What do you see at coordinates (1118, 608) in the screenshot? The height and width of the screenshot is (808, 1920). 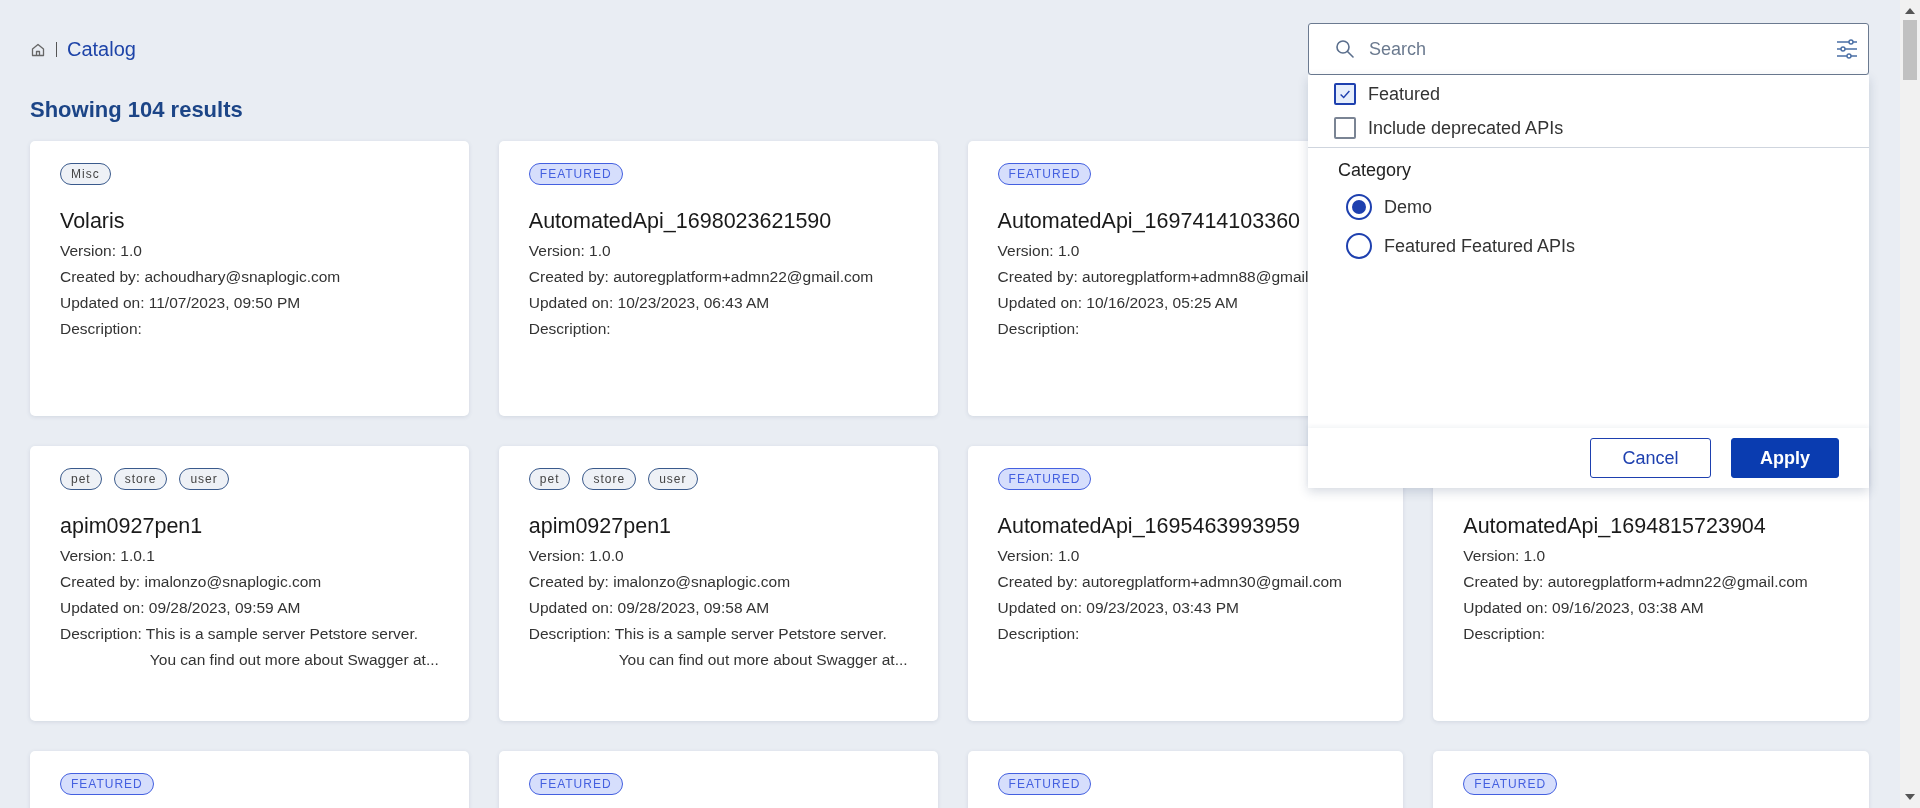 I see `card-detail: Updated on: 09/23/2023, 03:43 PM` at bounding box center [1118, 608].